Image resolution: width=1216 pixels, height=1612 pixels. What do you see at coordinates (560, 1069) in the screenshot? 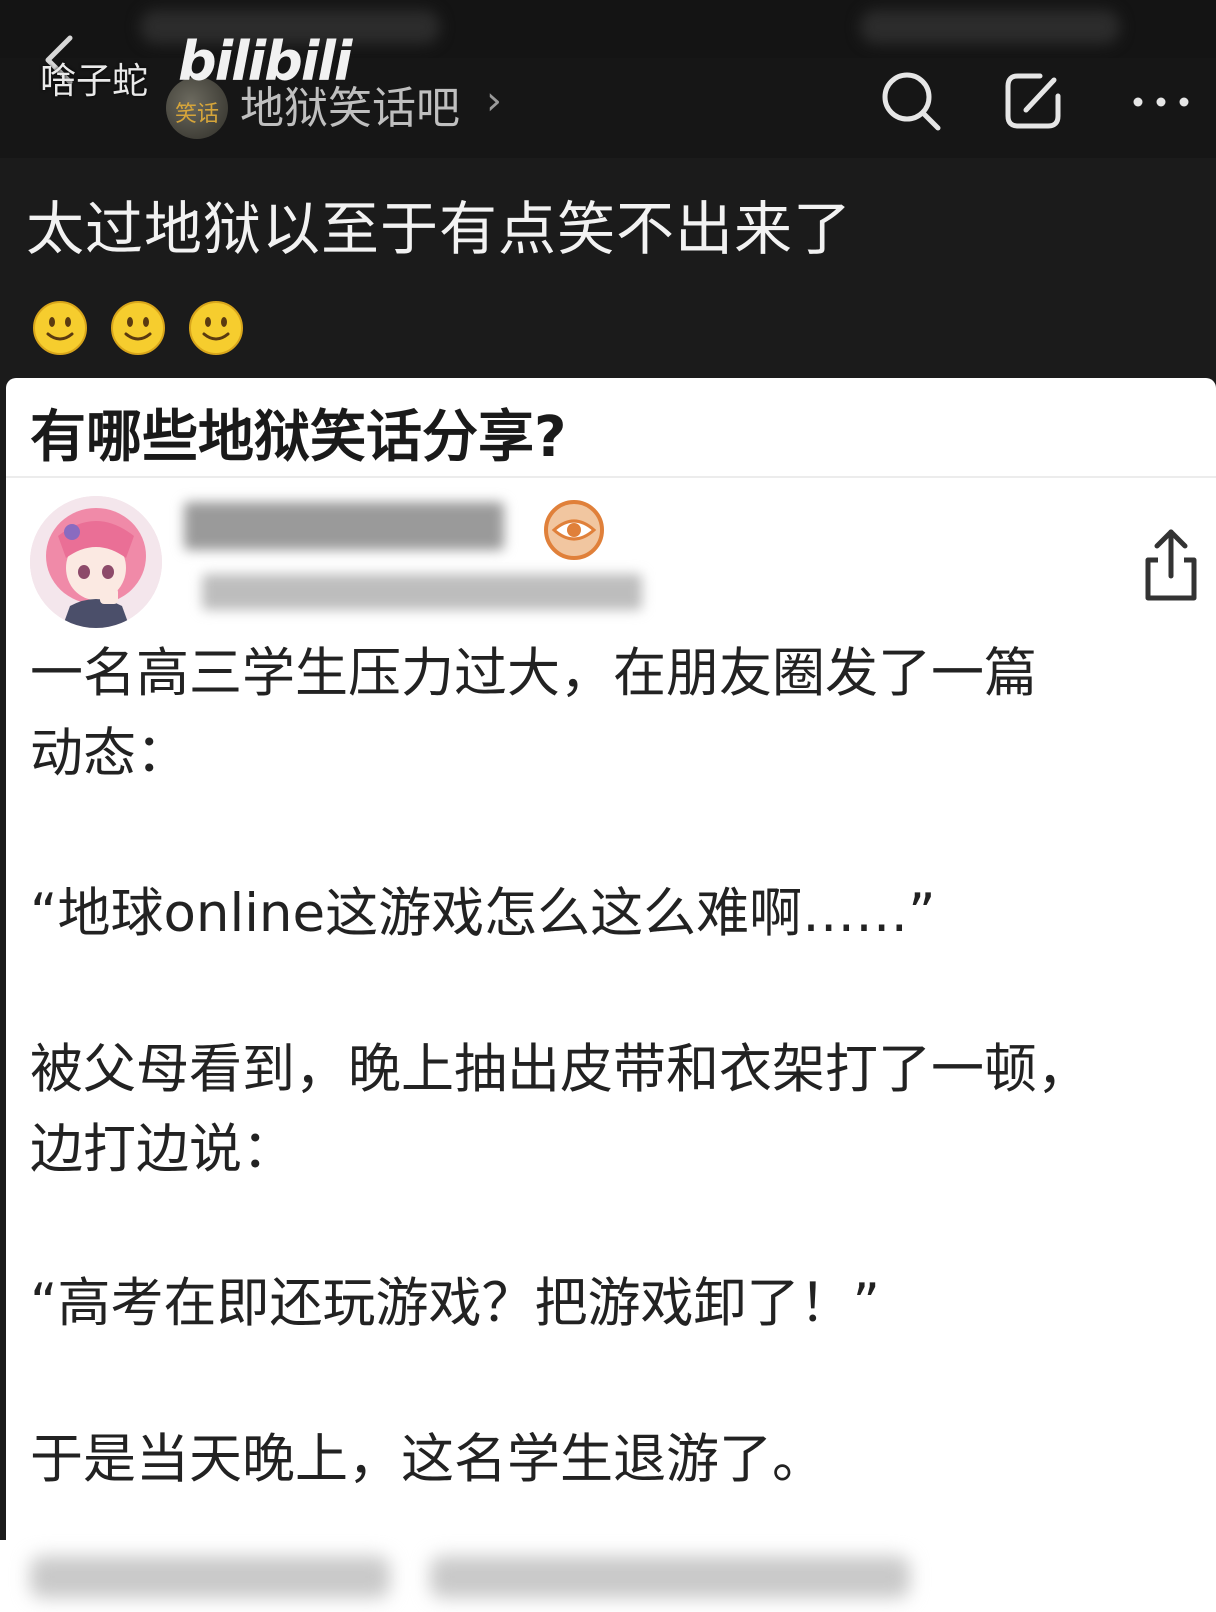
I see `answer-paragraph: 被父母看到，晚上抽出皮带和衣架打了一顿，` at bounding box center [560, 1069].